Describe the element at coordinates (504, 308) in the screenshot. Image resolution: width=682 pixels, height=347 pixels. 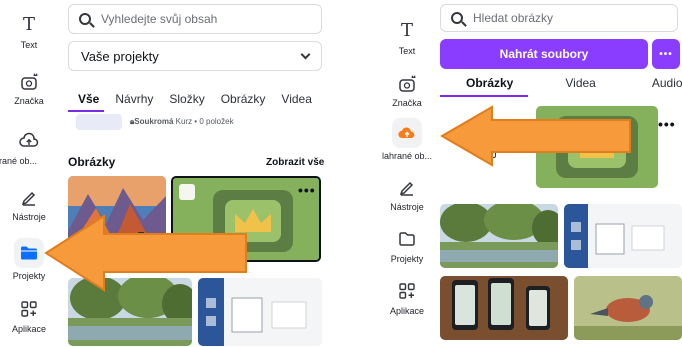
I see `image-thumb-phones` at that location.